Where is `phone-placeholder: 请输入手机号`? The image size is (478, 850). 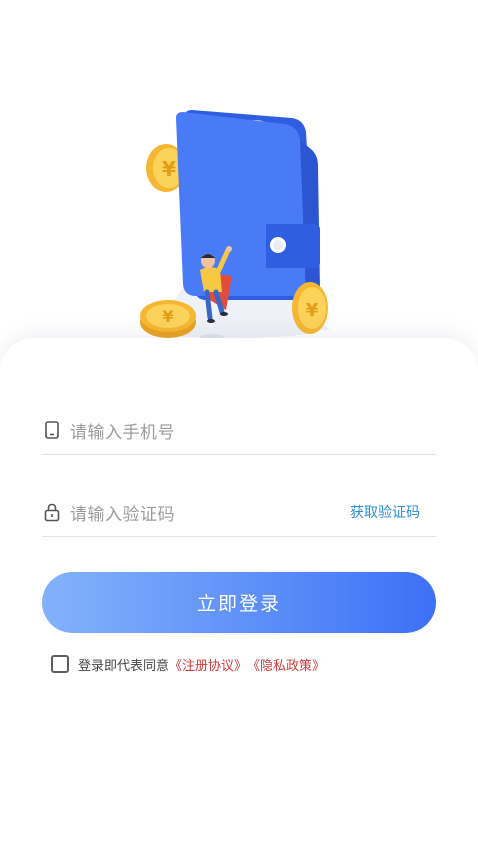
phone-placeholder: 请输入手机号 is located at coordinates (122, 433).